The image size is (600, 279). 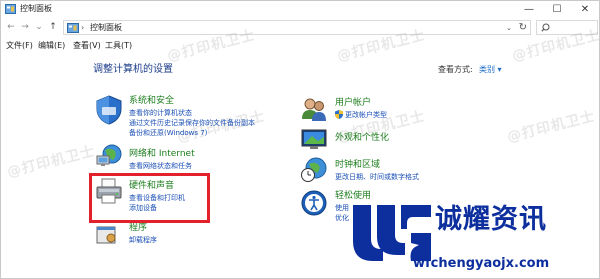 I want to click on programs-icon, so click(x=107, y=234).